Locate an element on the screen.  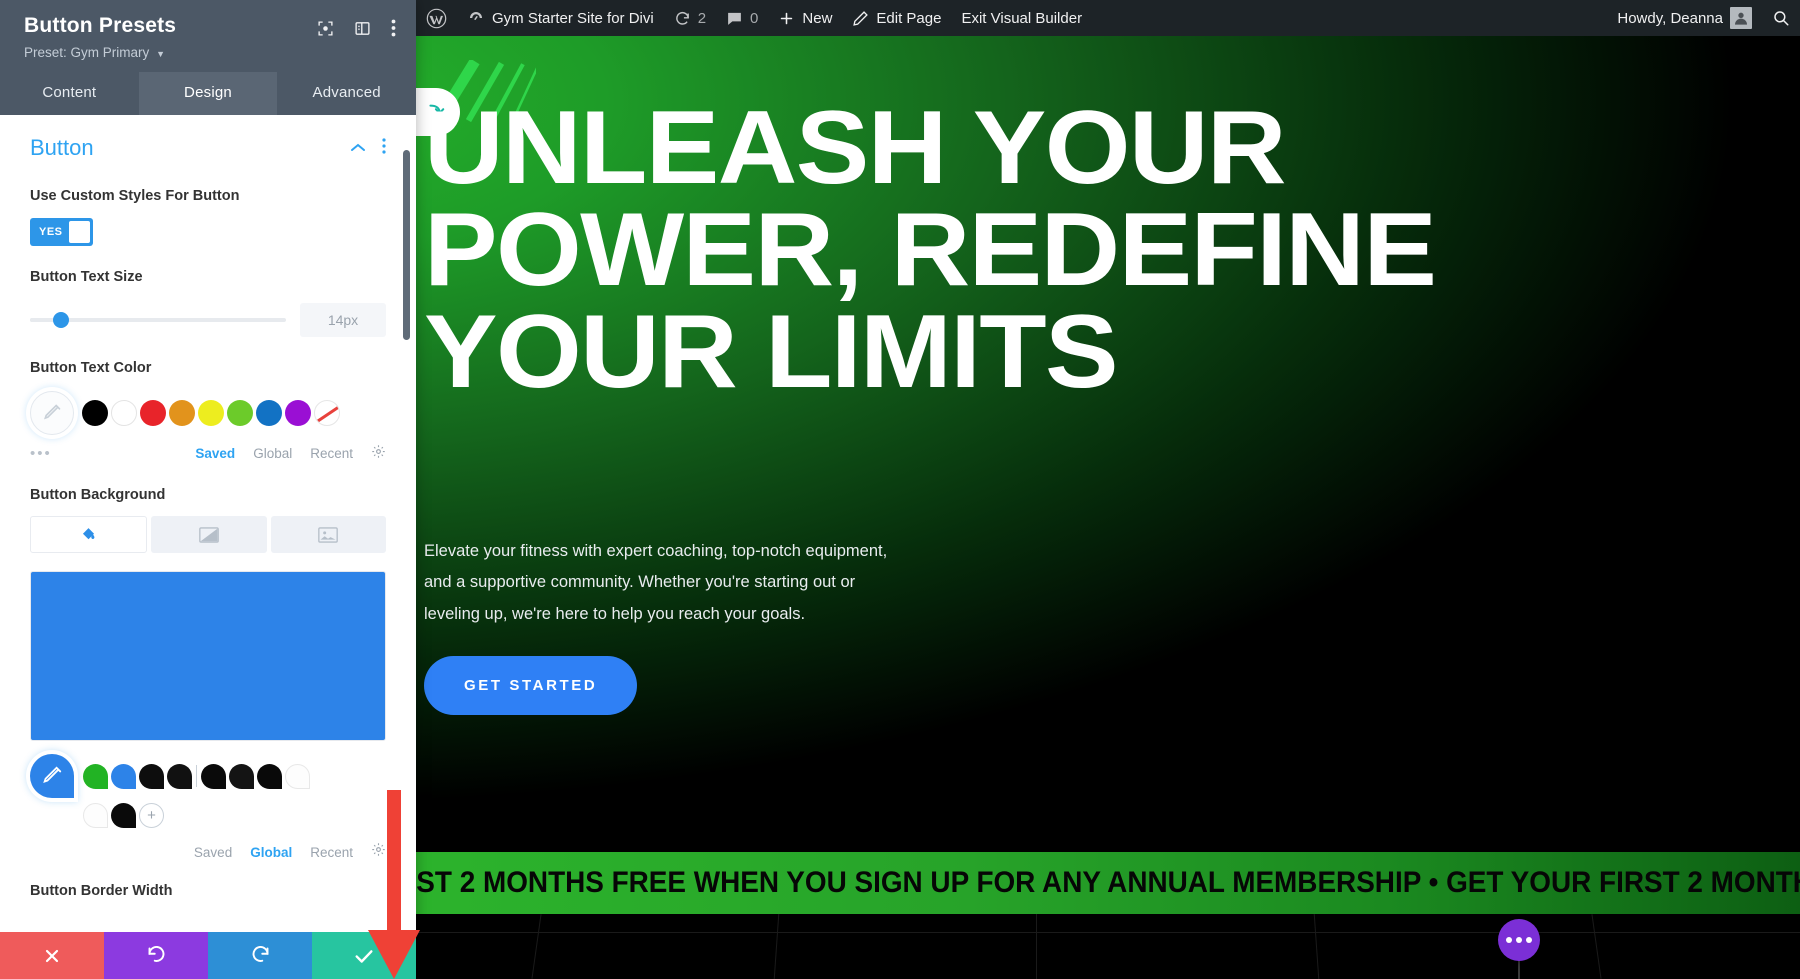
wordpress-logo-icon is located at coordinates (436, 18).